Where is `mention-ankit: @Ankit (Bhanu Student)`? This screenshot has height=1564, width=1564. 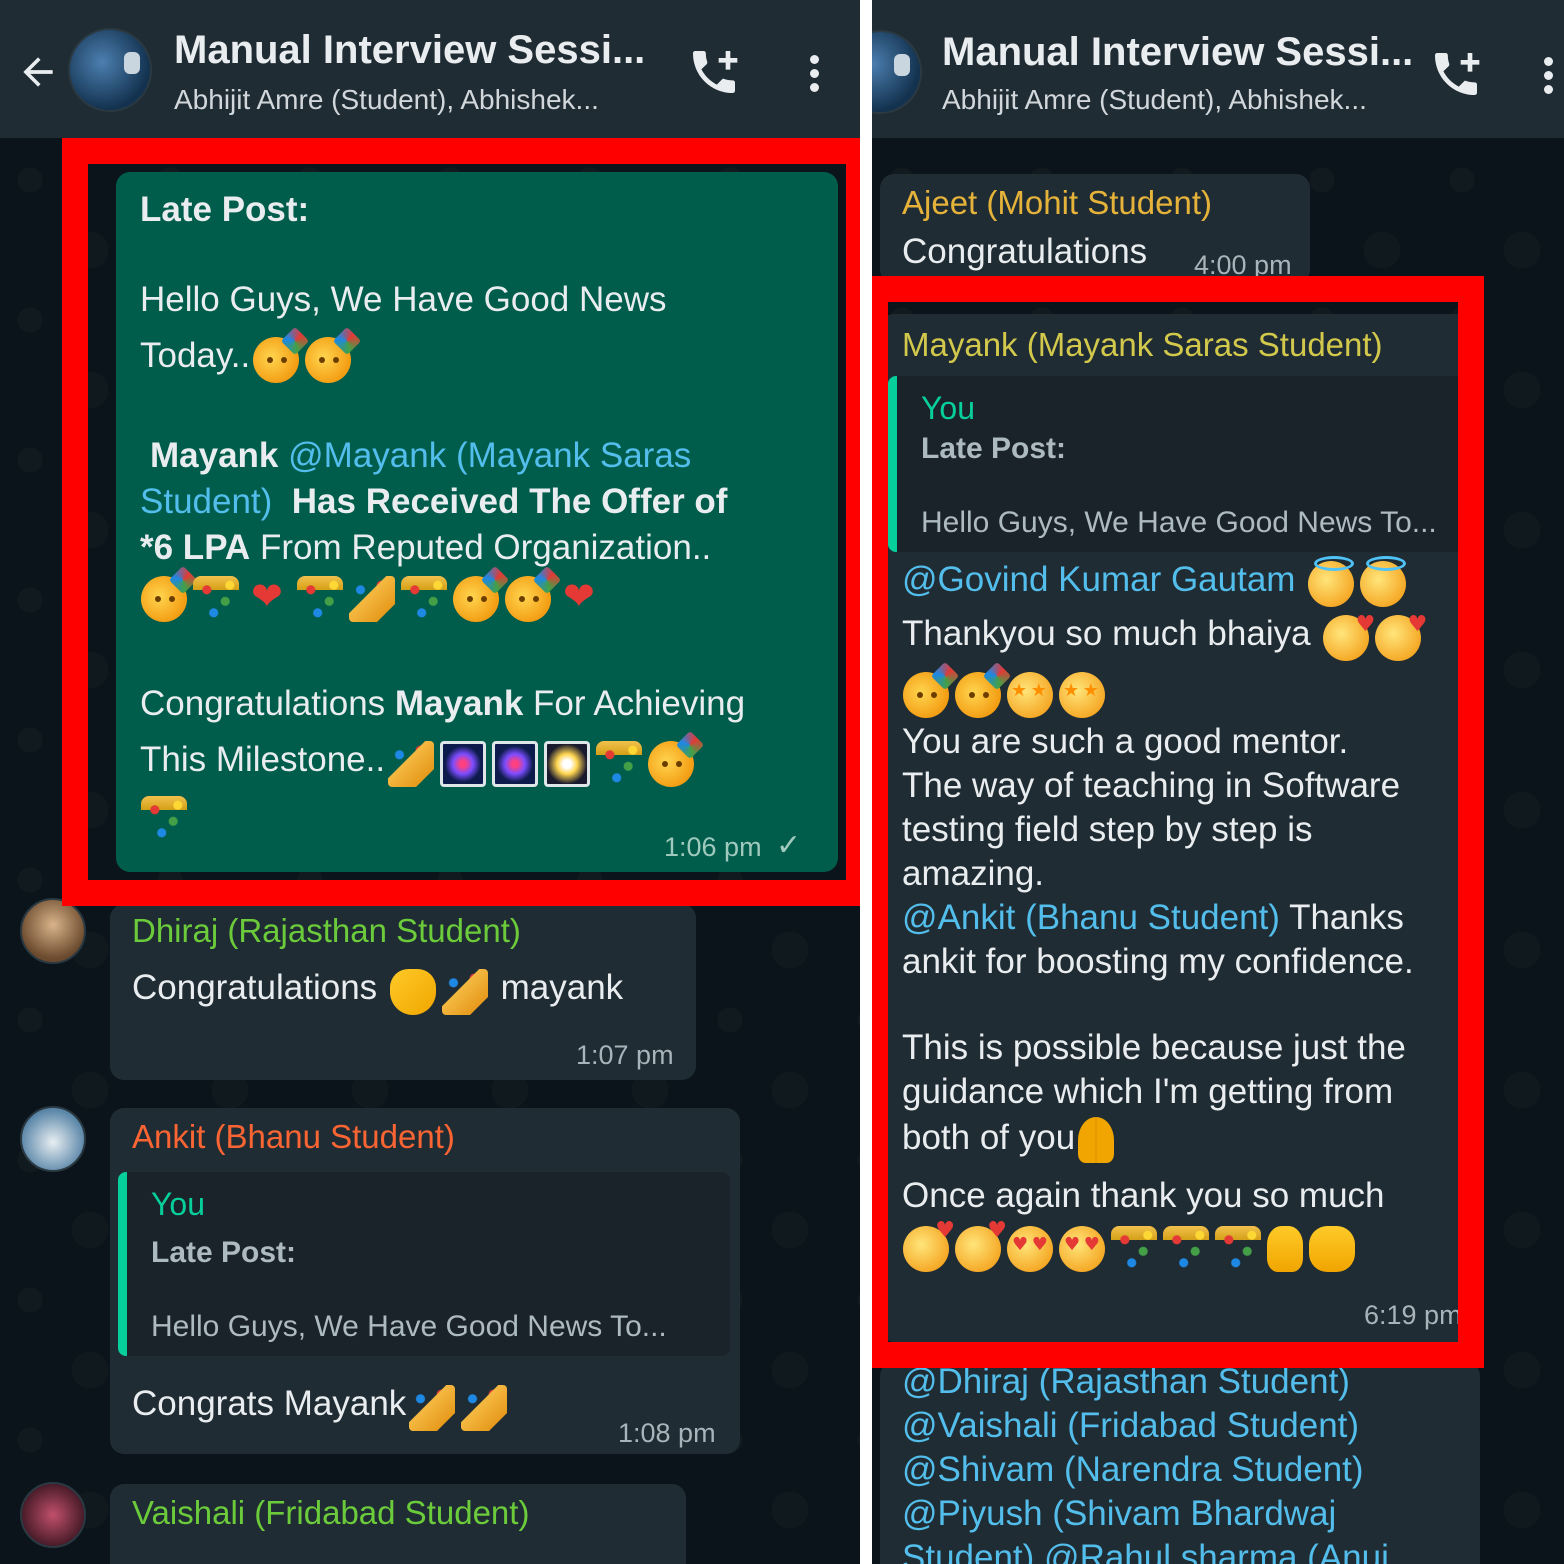 mention-ankit: @Ankit (Bhanu Student) is located at coordinates (1091, 917).